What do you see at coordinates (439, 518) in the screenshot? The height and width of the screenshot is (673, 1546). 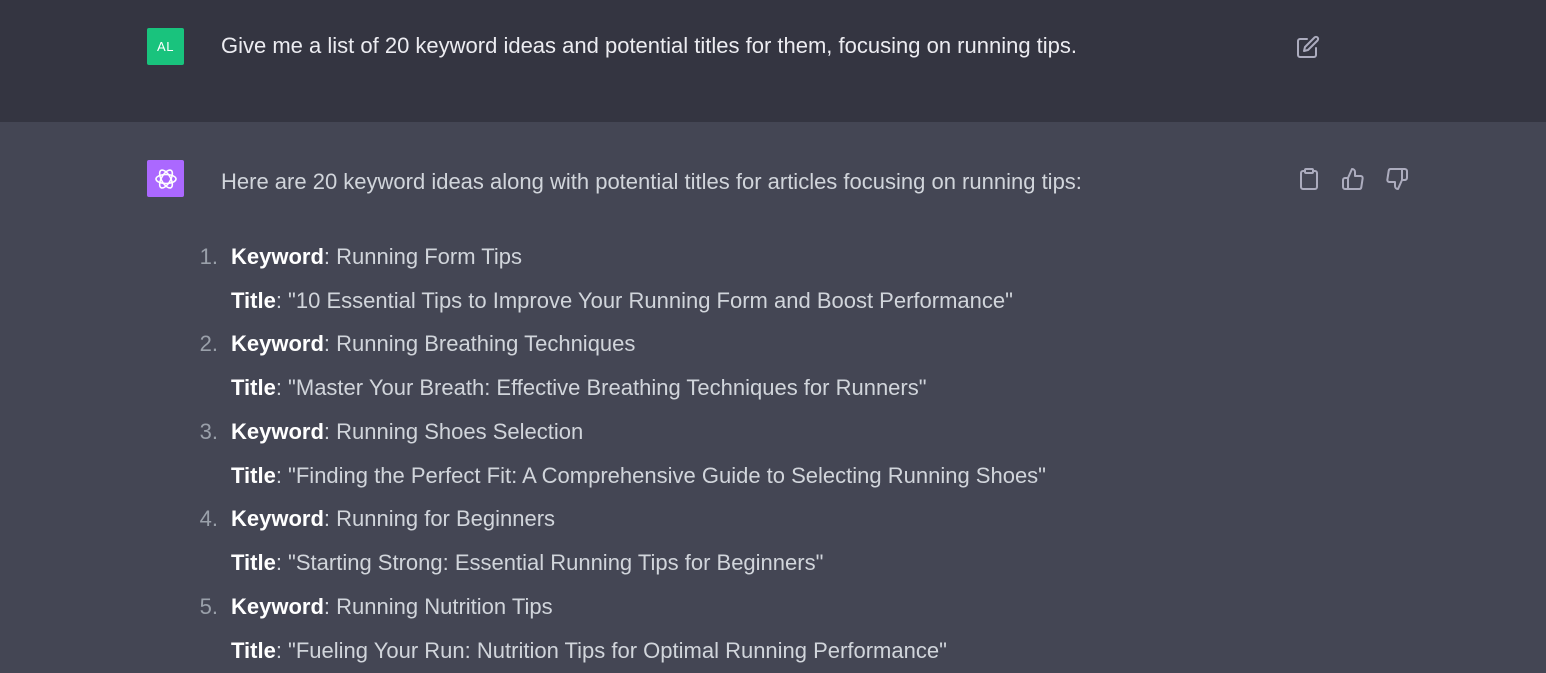 I see `keyword-value: : Running for Beginners` at bounding box center [439, 518].